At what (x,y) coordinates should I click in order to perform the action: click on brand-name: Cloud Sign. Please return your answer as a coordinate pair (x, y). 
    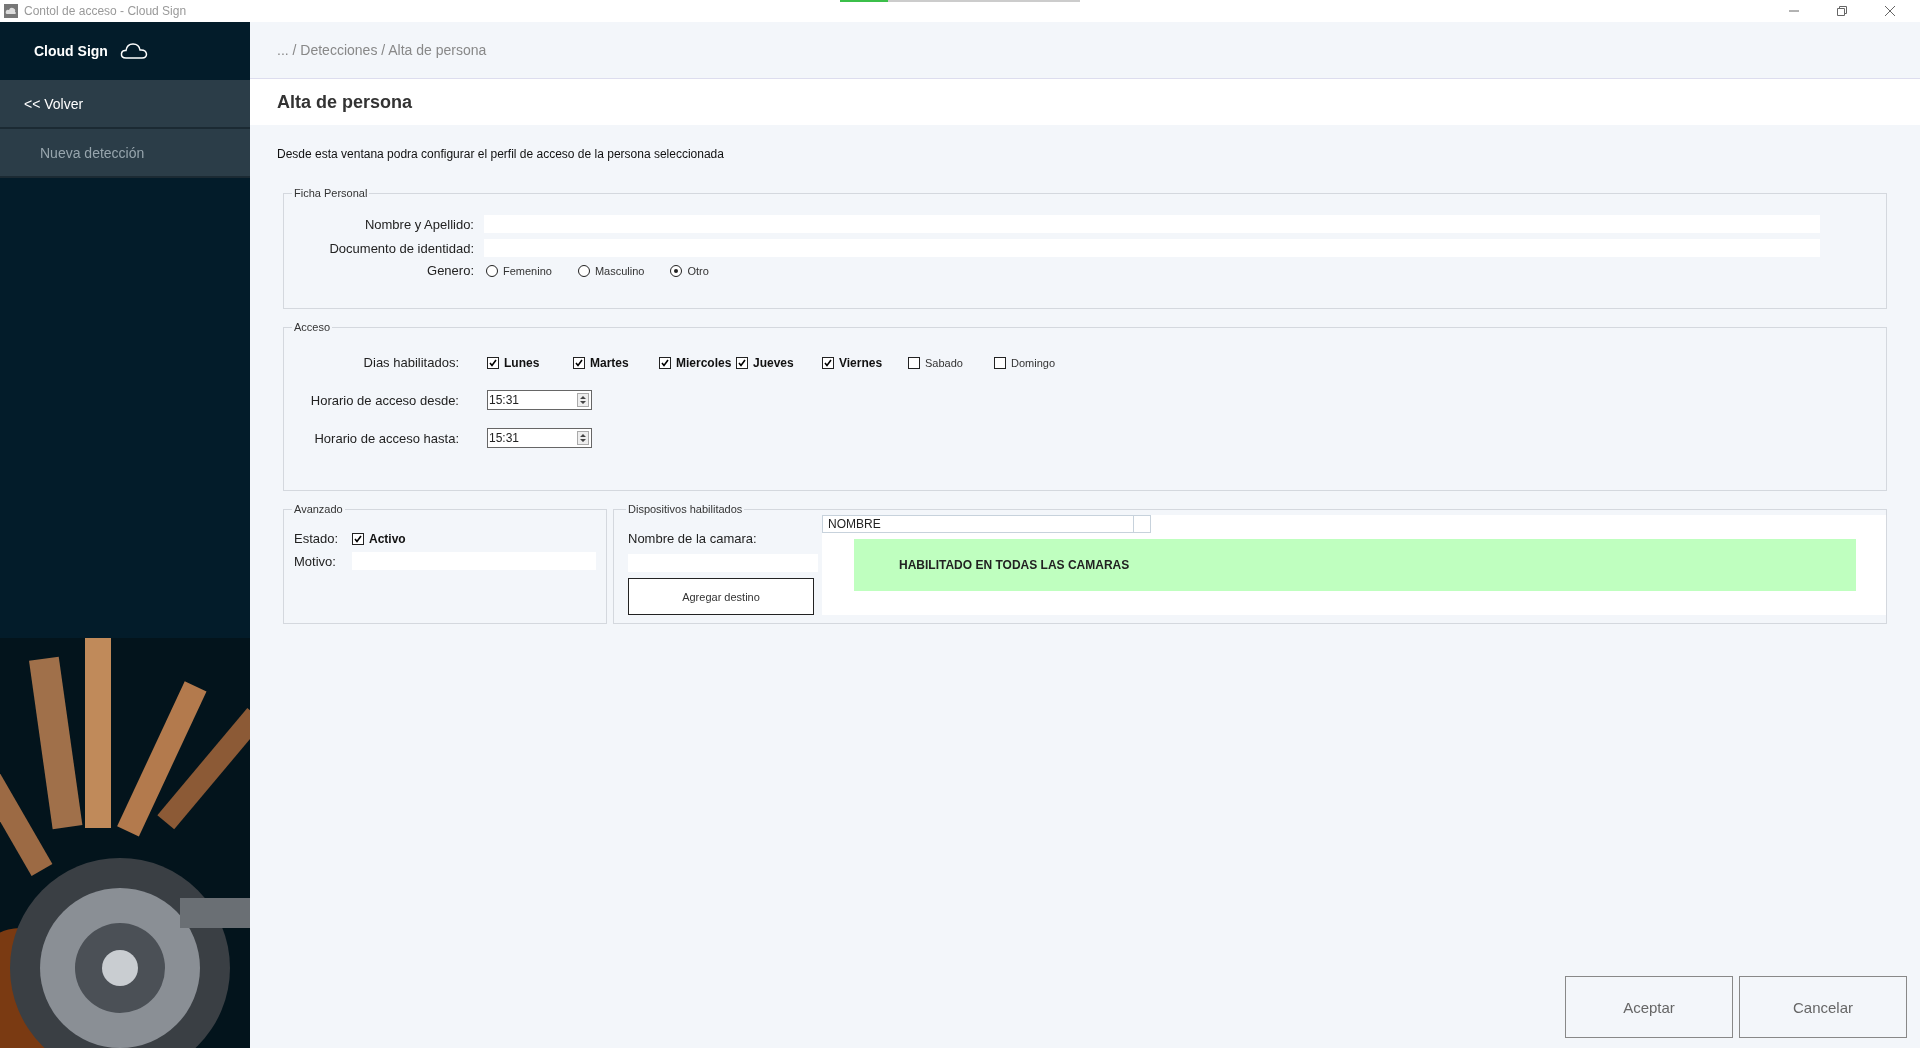
    Looking at the image, I should click on (71, 51).